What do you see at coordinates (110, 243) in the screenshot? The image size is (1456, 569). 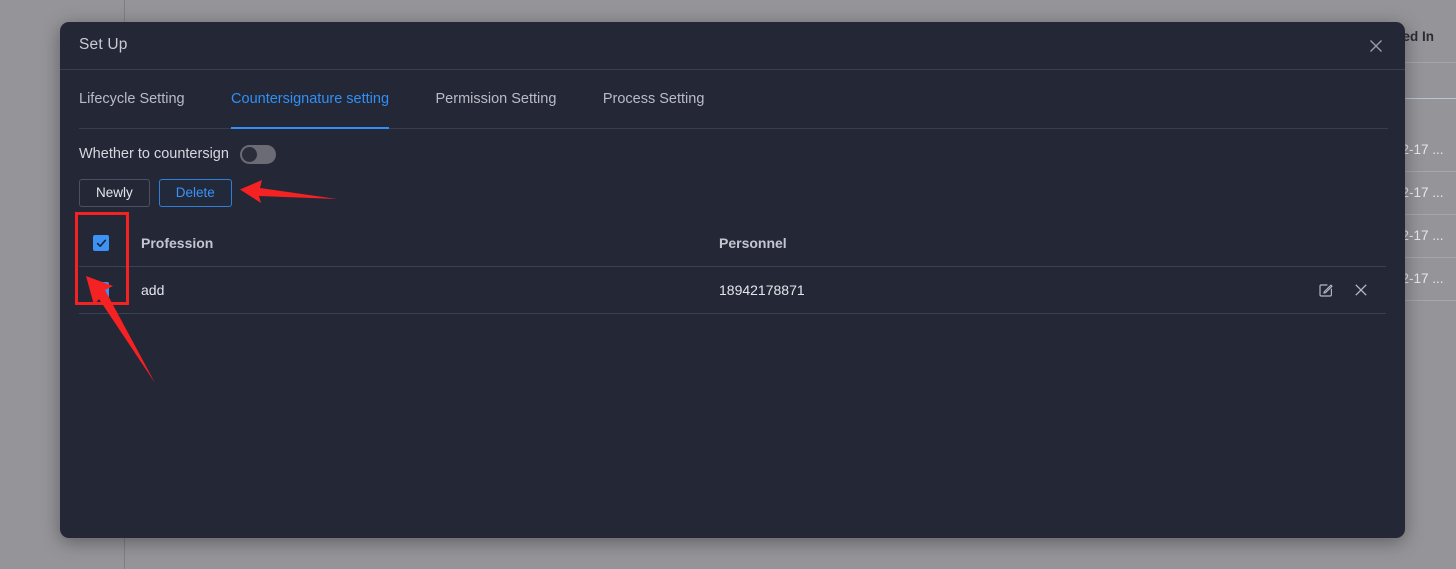 I see `header-checkbox-cell` at bounding box center [110, 243].